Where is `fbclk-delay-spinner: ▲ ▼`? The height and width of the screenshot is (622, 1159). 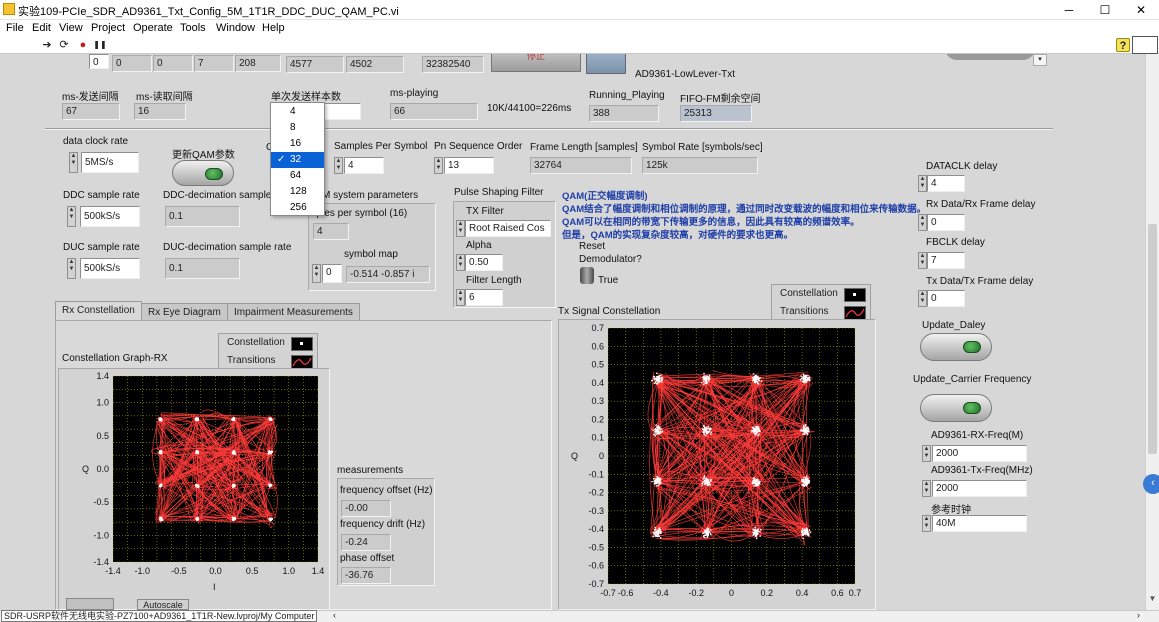 fbclk-delay-spinner: ▲ ▼ is located at coordinates (922, 260).